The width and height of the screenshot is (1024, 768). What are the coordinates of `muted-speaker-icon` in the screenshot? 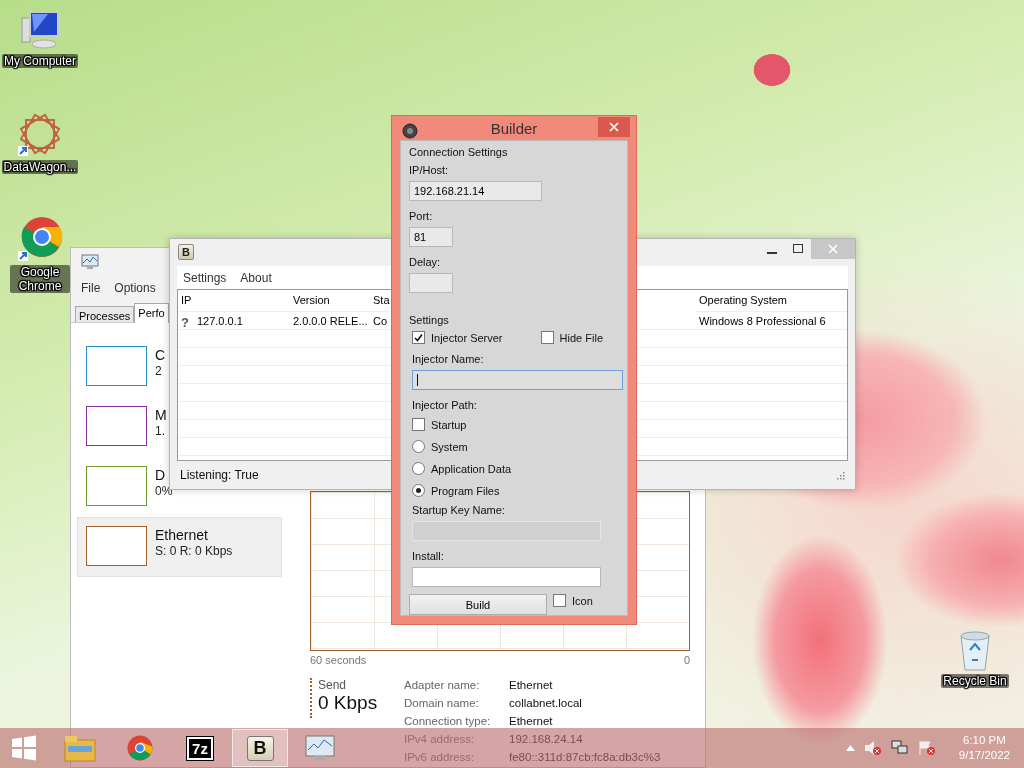 It's located at (872, 748).